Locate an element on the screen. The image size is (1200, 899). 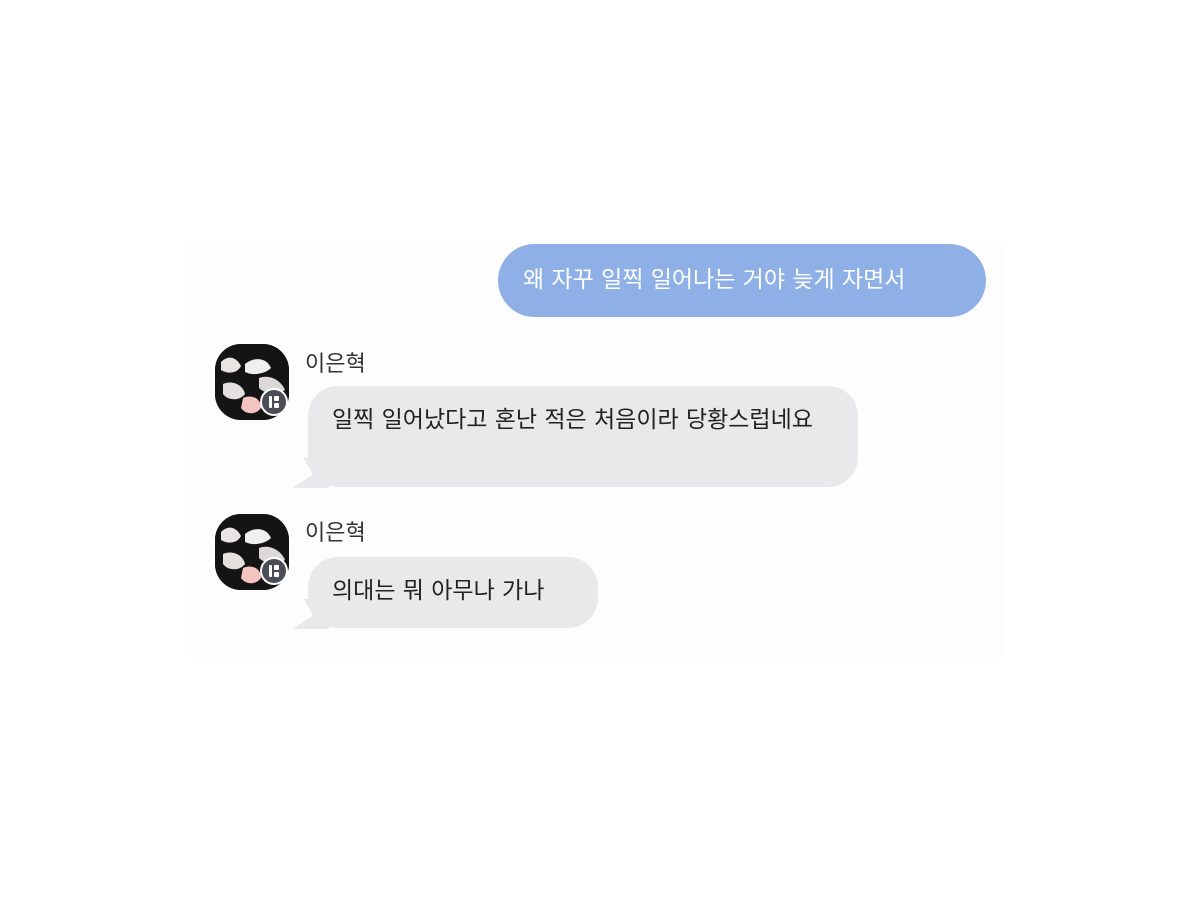
outgoing-message-bubble: 왜 자꾸 일찍 일어나는 거야 늦게 자면서 is located at coordinates (742, 280).